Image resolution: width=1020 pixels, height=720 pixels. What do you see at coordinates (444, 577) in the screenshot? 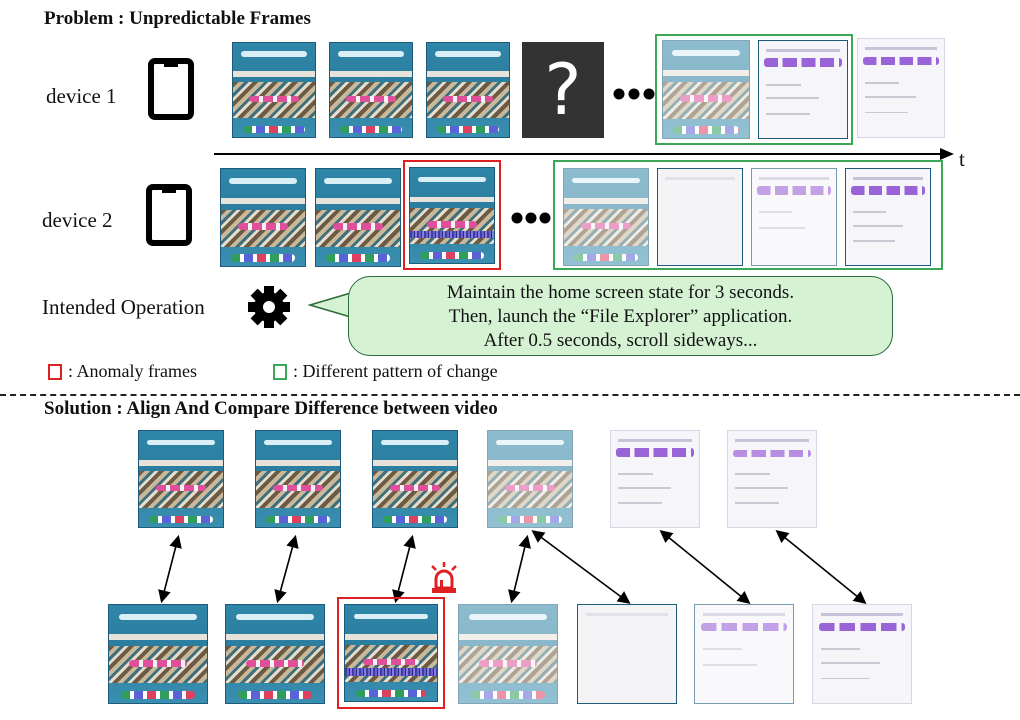
I see `siren-icon` at bounding box center [444, 577].